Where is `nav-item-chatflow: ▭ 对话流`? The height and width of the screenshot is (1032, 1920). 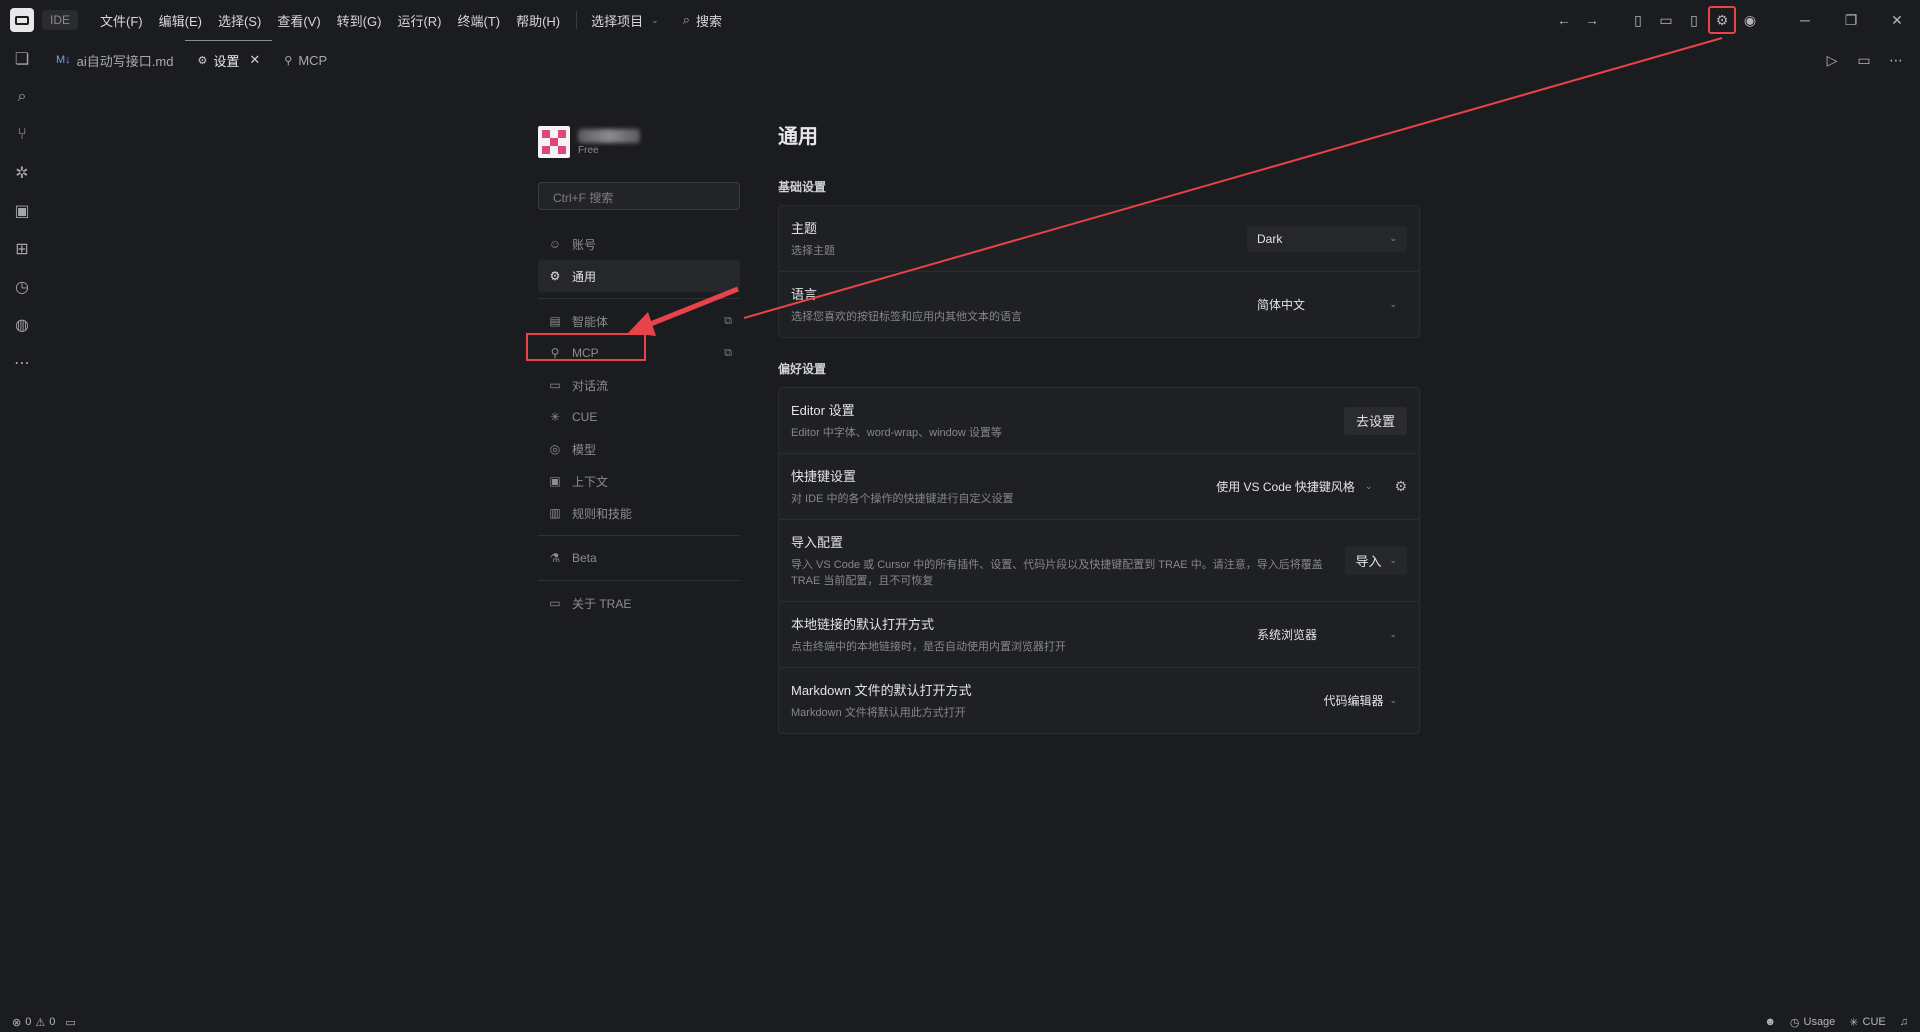
nav-item-chatflow: ▭ 对话流 is located at coordinates (639, 385).